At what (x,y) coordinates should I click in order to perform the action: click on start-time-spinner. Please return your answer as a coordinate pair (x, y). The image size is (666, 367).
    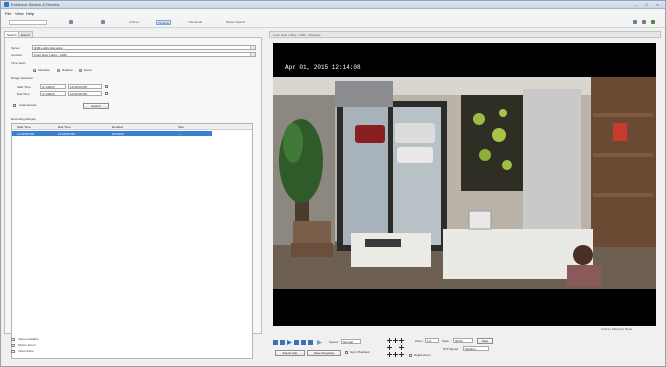
    Looking at the image, I should click on (106, 86).